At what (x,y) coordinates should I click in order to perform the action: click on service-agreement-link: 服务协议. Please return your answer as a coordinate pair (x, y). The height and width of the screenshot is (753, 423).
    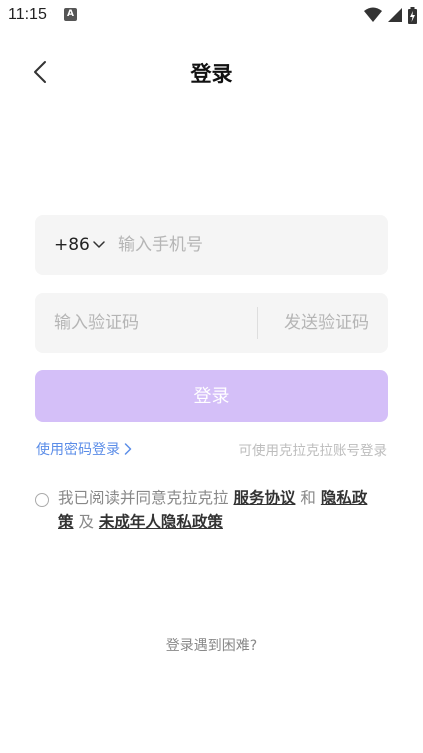
    Looking at the image, I should click on (264, 498).